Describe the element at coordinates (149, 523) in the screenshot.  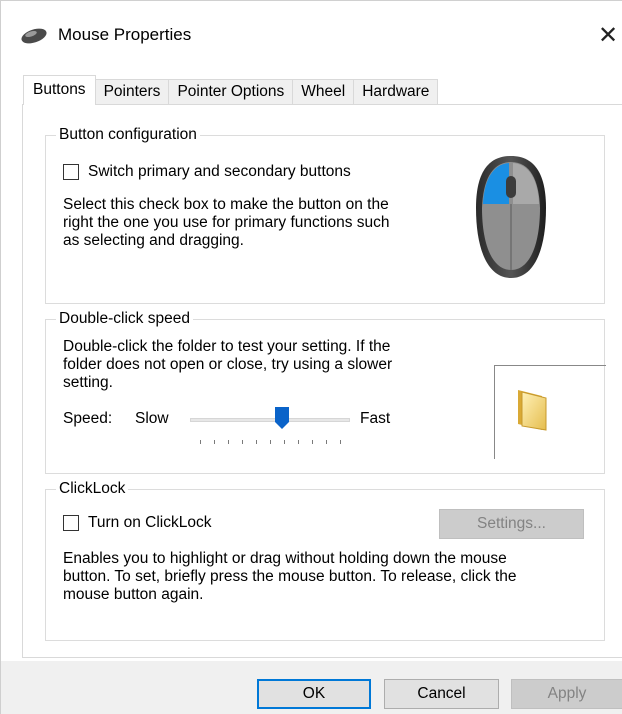
I see `clicklock-label: Turn on ClickLock` at that location.